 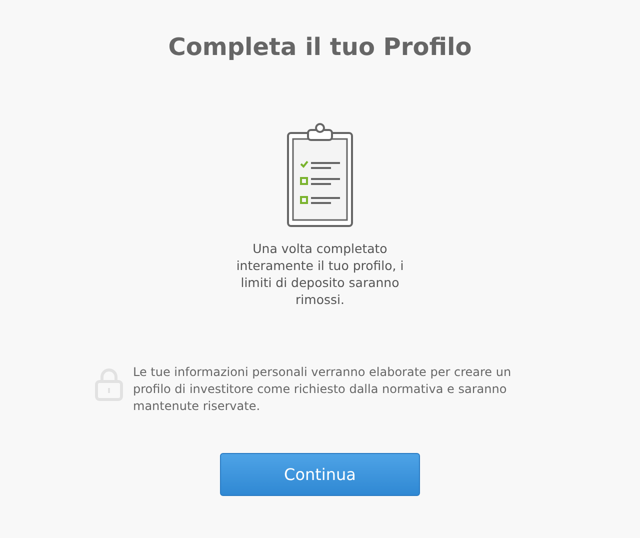 What do you see at coordinates (320, 474) in the screenshot?
I see `continue-button: Continua` at bounding box center [320, 474].